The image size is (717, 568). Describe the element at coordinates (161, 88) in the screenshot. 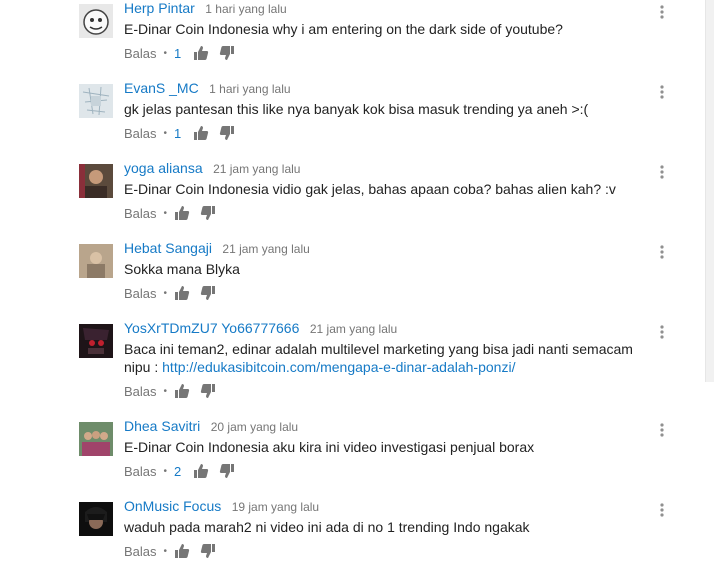

I see `comment-author: EvanS _MC` at that location.